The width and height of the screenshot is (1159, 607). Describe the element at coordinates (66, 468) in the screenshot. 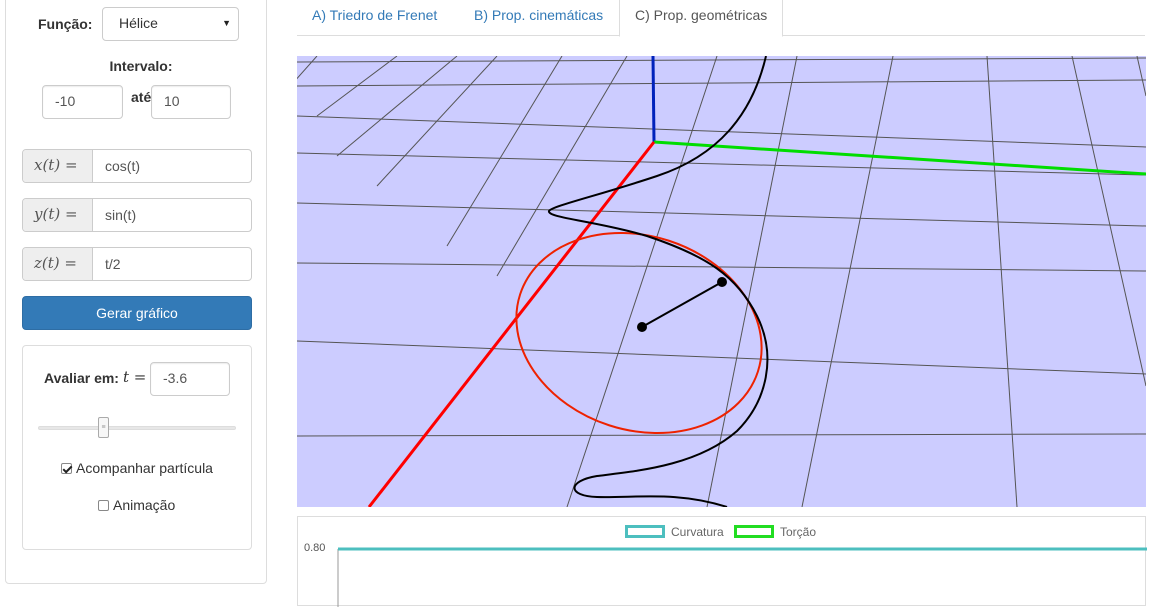

I see `checkbox-checked-icon` at that location.